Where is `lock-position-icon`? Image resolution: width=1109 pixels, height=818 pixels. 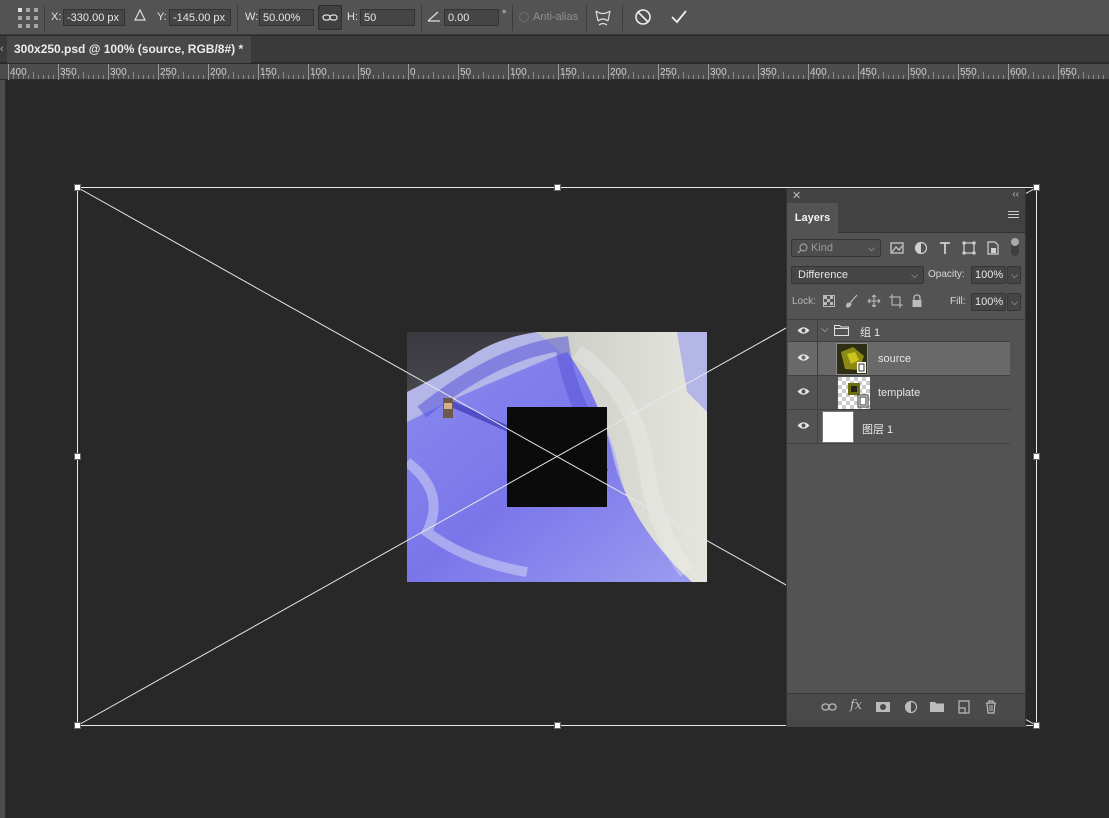 lock-position-icon is located at coordinates (874, 301).